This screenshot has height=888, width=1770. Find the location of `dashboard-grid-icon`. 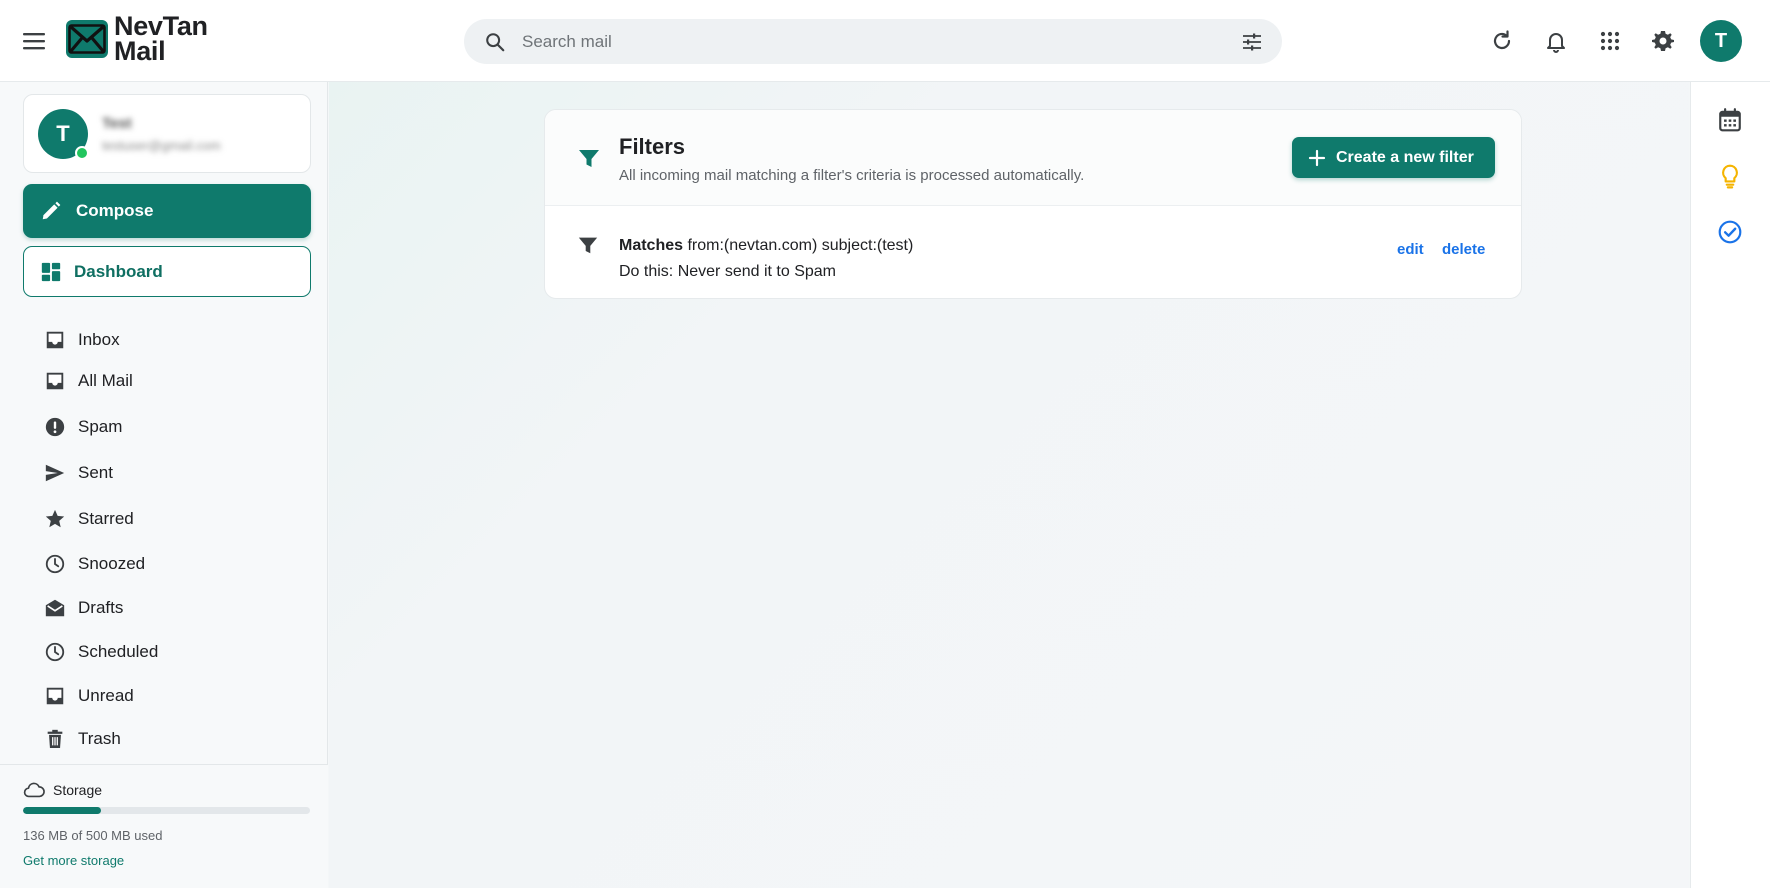

dashboard-grid-icon is located at coordinates (51, 271).